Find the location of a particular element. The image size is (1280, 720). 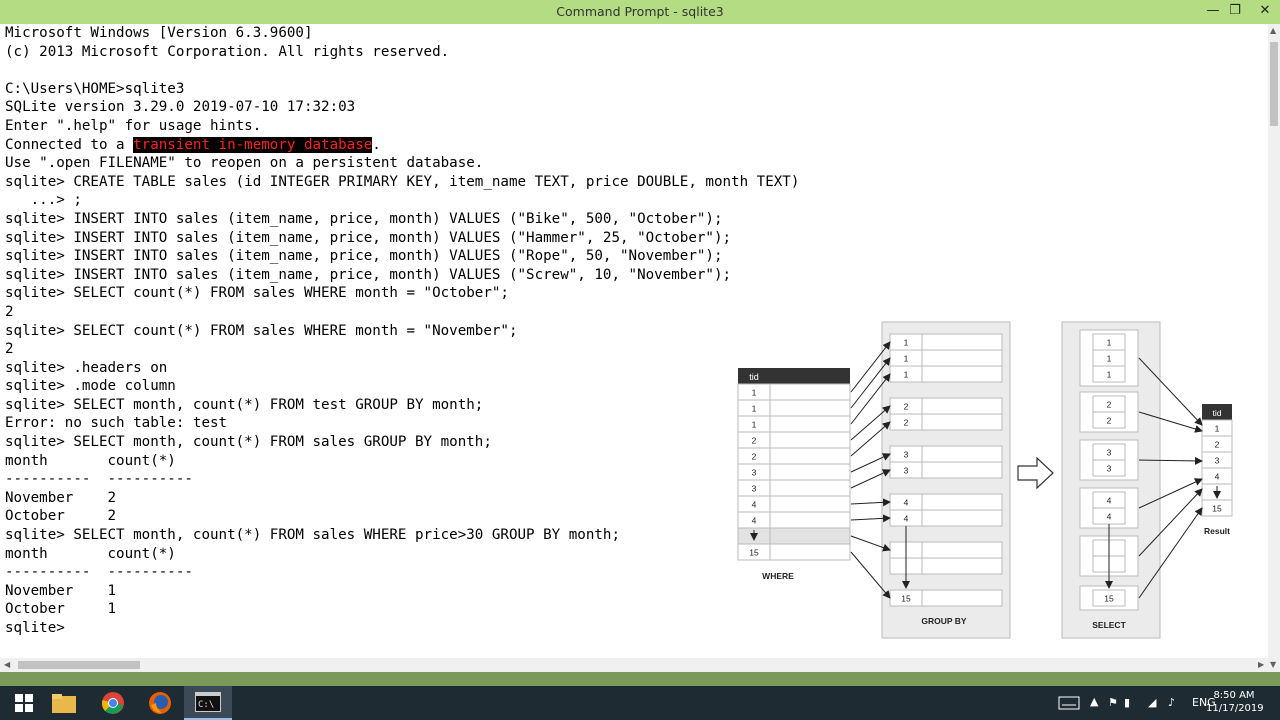

scrollbar-corner: ▼ is located at coordinates (1274, 665).